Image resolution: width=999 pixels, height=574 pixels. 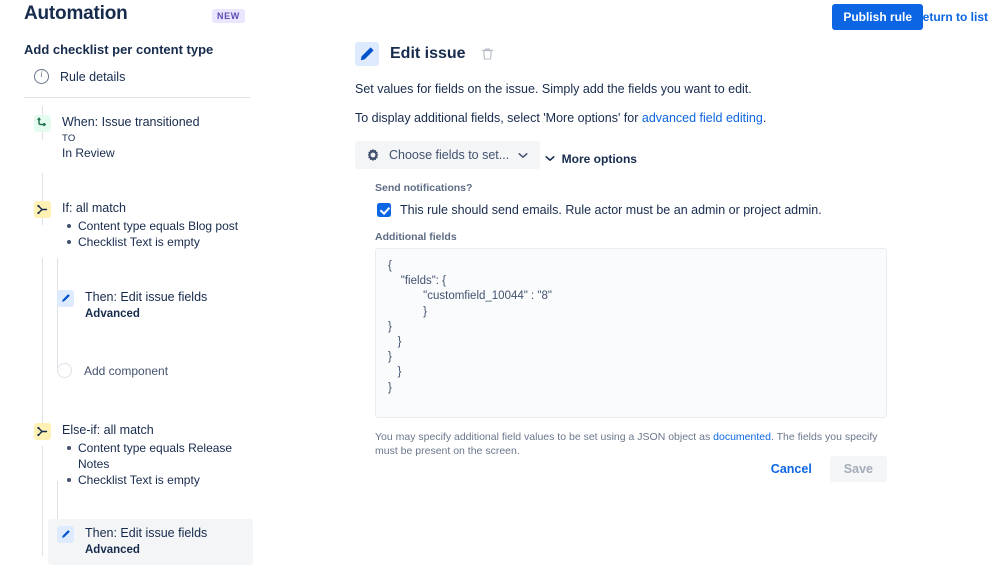 I want to click on panel-title: Edit issue, so click(x=428, y=53).